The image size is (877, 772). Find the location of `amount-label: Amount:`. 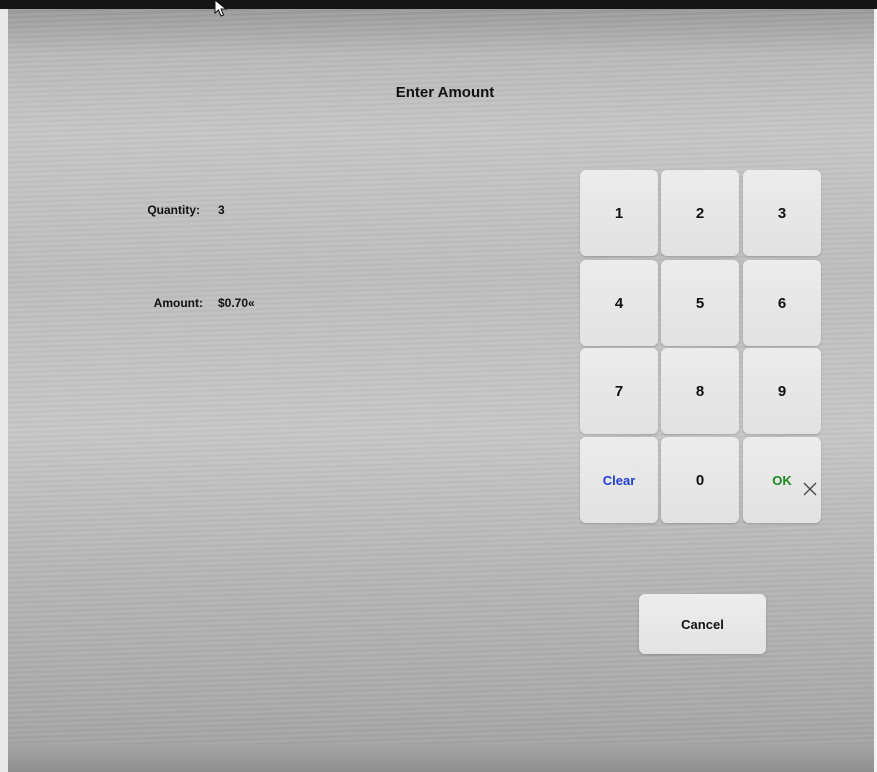

amount-label: Amount: is located at coordinates (178, 303).